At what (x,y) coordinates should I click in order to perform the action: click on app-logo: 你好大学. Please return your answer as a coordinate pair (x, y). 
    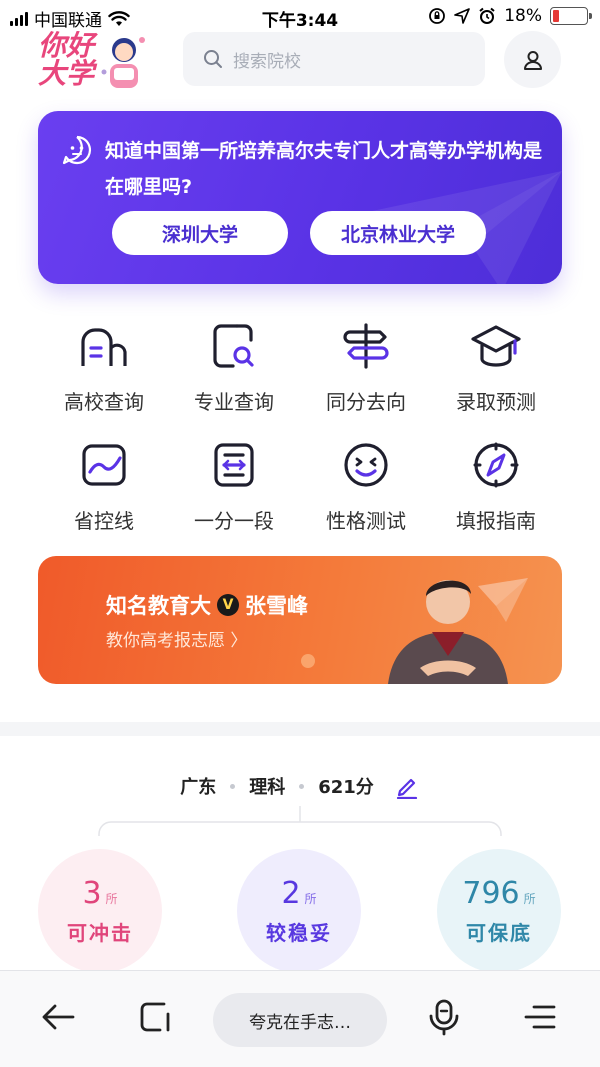
    Looking at the image, I should click on (98, 62).